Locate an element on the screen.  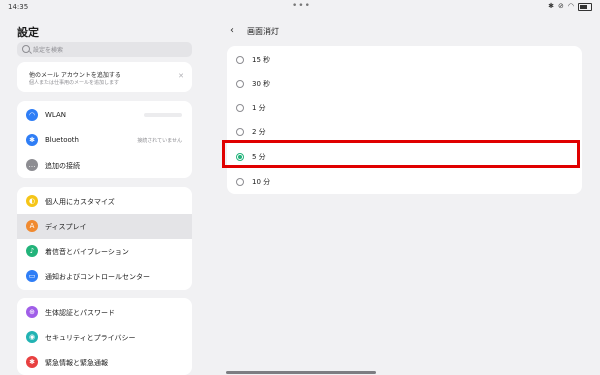
home-indicator is located at coordinates (301, 372).